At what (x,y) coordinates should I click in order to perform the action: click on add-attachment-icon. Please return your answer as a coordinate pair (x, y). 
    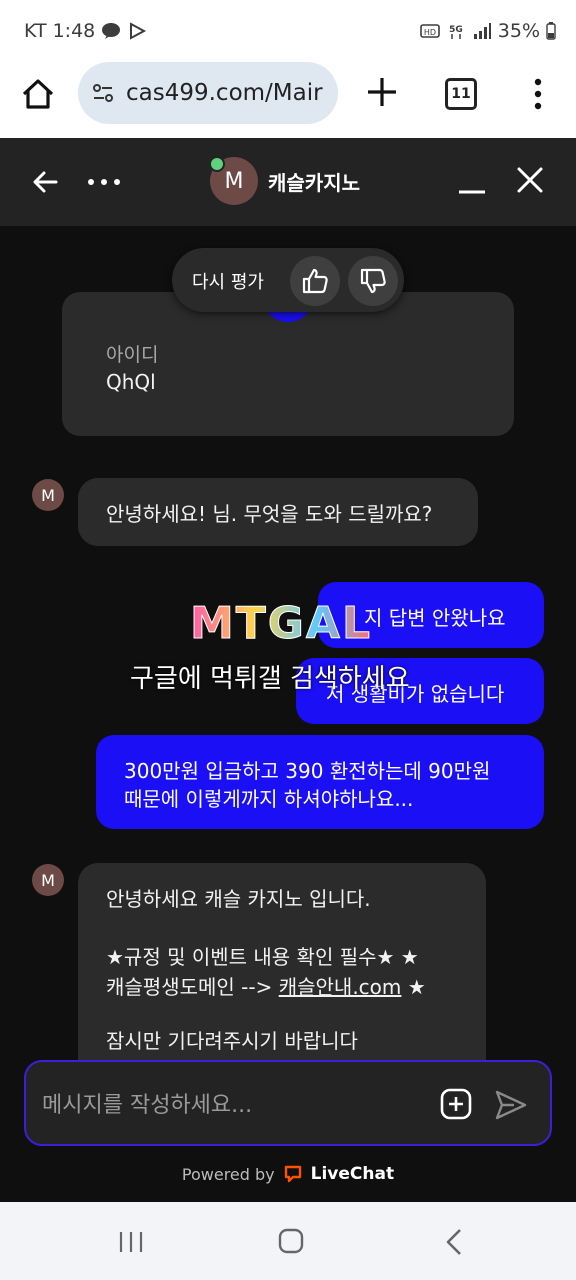
    Looking at the image, I should click on (456, 1104).